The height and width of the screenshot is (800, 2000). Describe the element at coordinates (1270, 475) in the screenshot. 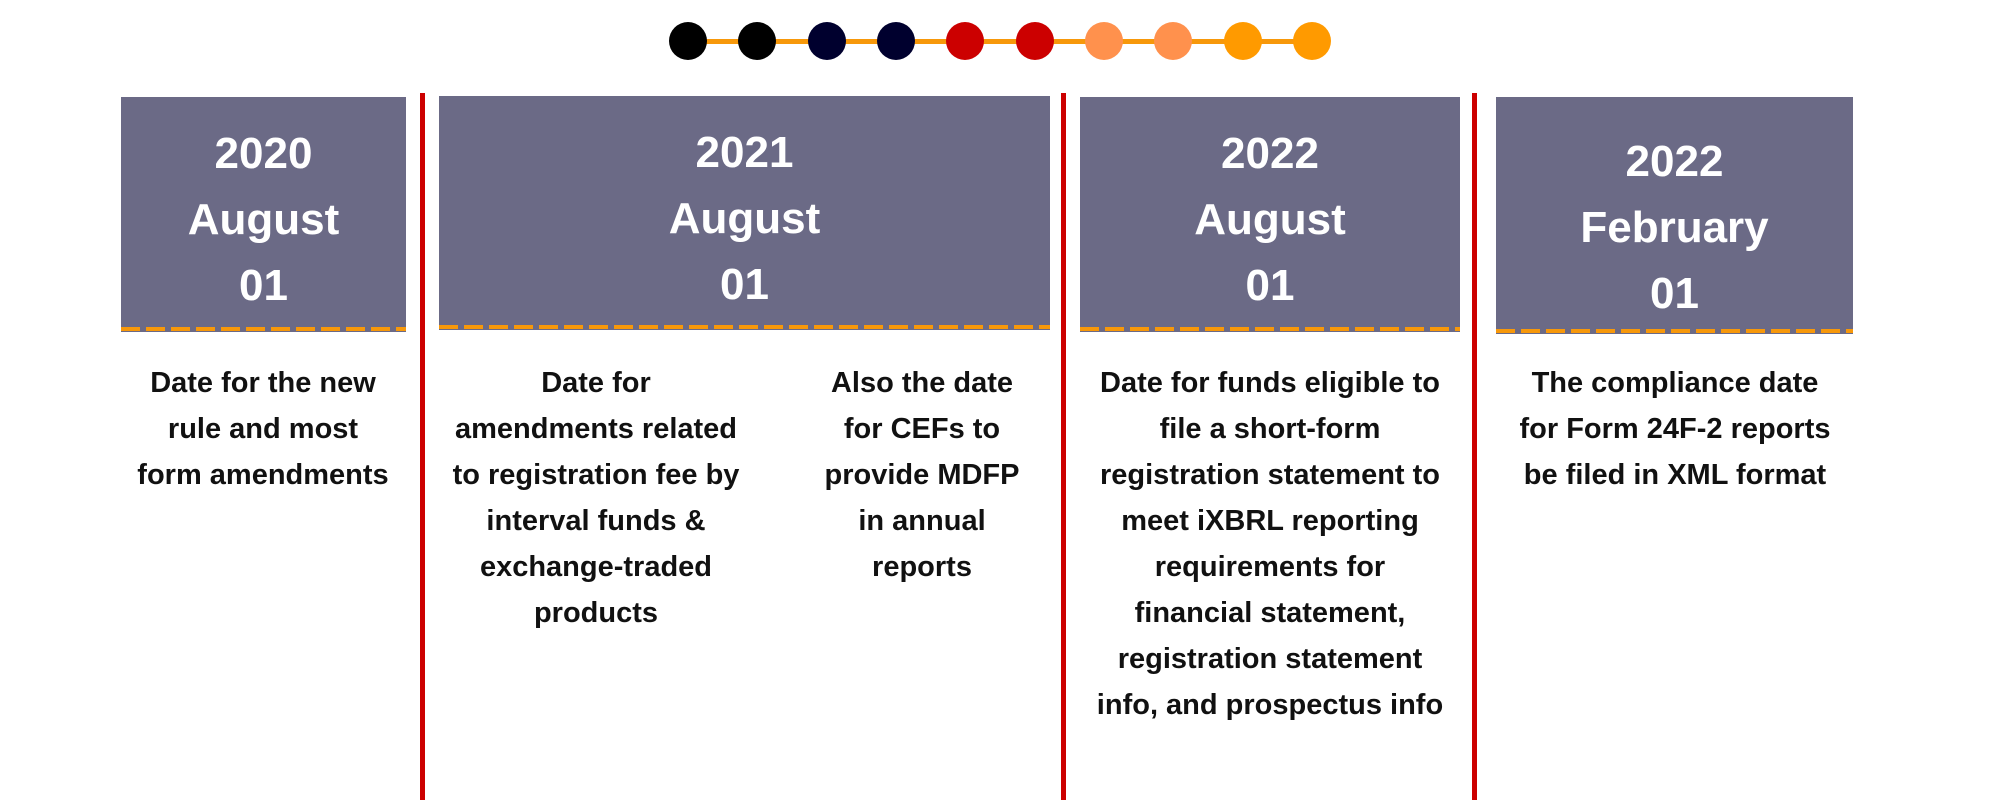

I see `description-line: registration statement to` at that location.